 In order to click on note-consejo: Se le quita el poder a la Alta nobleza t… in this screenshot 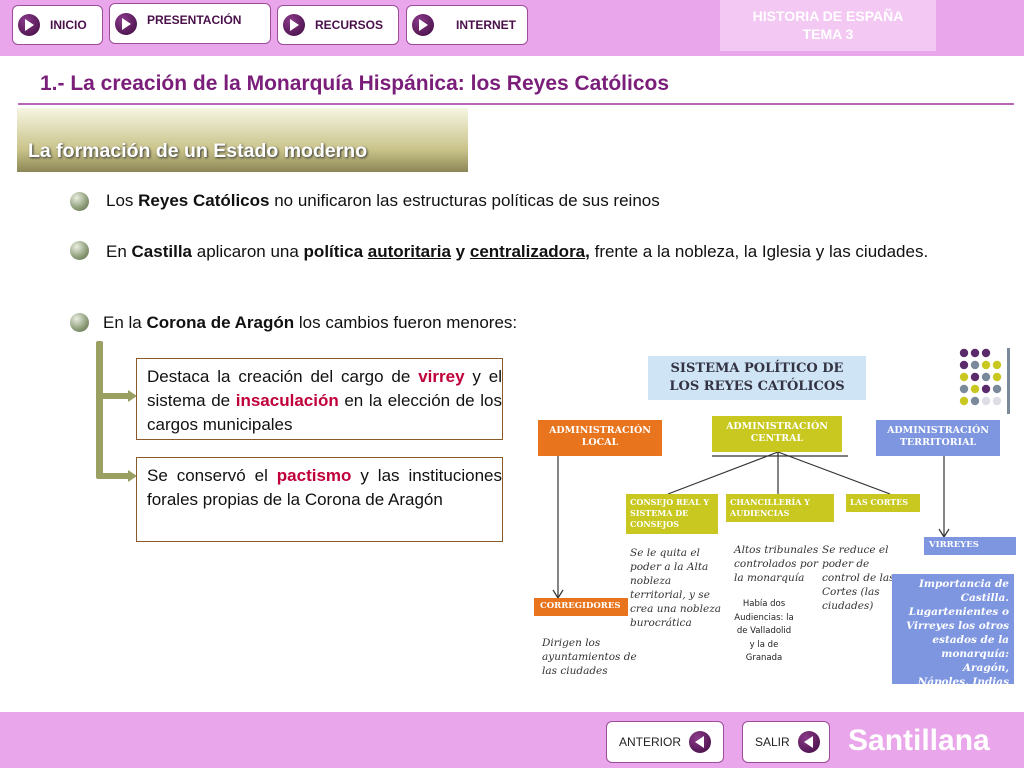, I will do `click(680, 588)`.